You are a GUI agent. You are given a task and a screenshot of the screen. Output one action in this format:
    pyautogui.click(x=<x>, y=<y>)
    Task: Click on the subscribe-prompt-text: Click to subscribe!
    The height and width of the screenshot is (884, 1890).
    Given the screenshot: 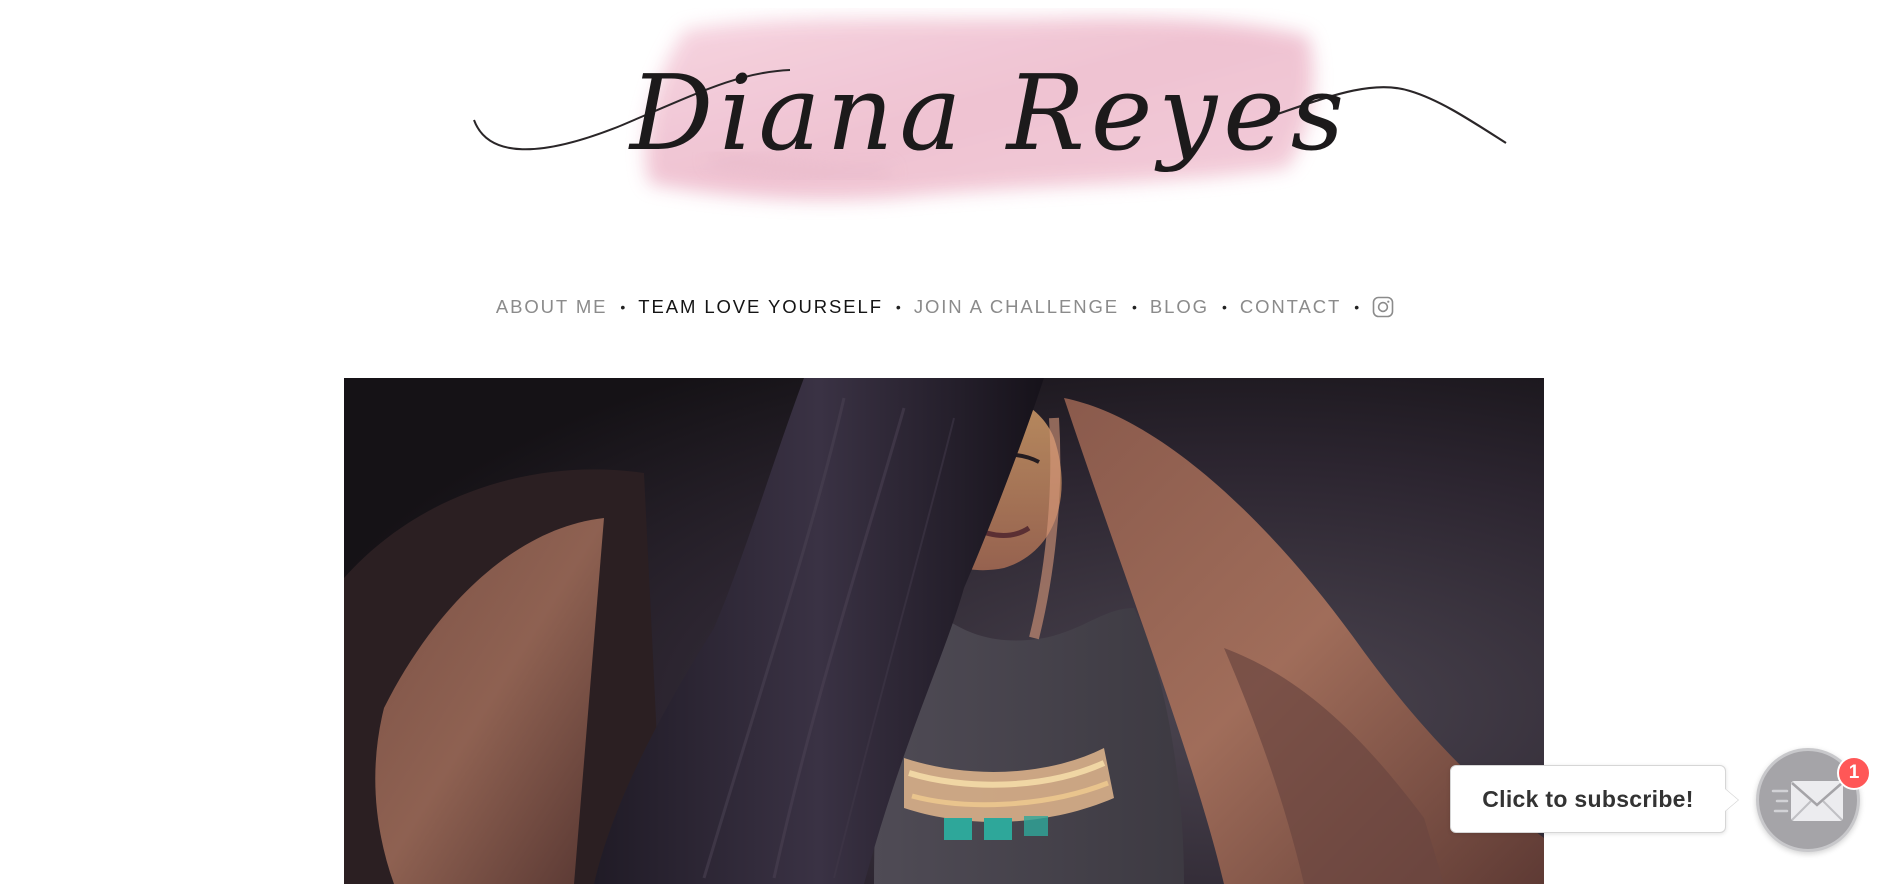 What is the action you would take?
    pyautogui.click(x=1588, y=798)
    